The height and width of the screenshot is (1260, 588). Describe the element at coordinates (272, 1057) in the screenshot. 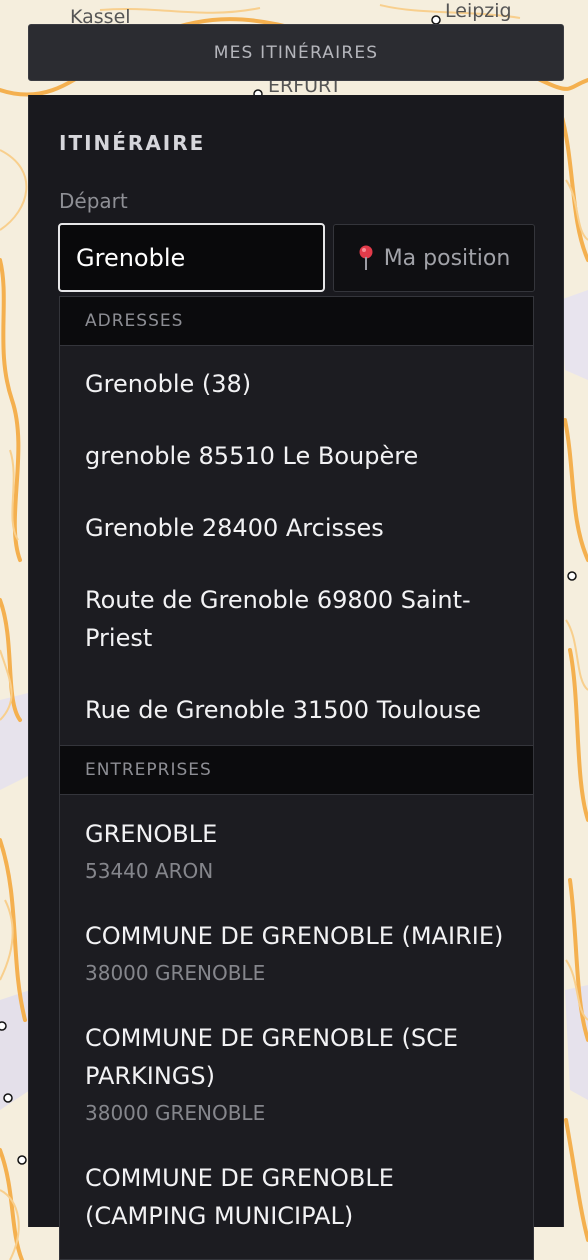

I see `company-name: COMMUNE DE GRENOBLE (SCE PARKINGS)` at that location.